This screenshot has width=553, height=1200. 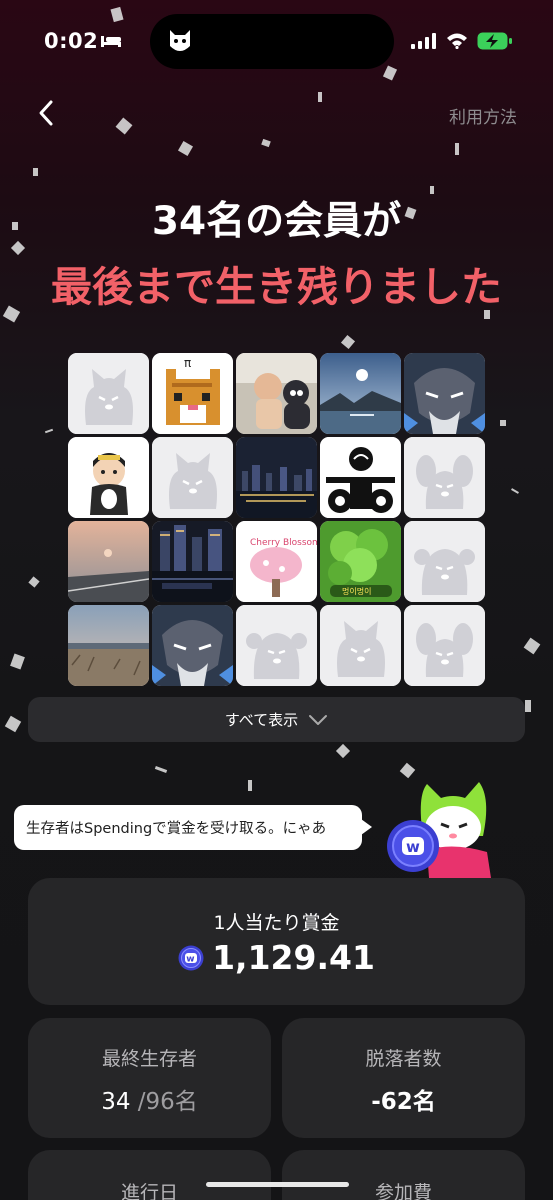 What do you see at coordinates (439, 830) in the screenshot?
I see `cat-mascot-icon: w` at bounding box center [439, 830].